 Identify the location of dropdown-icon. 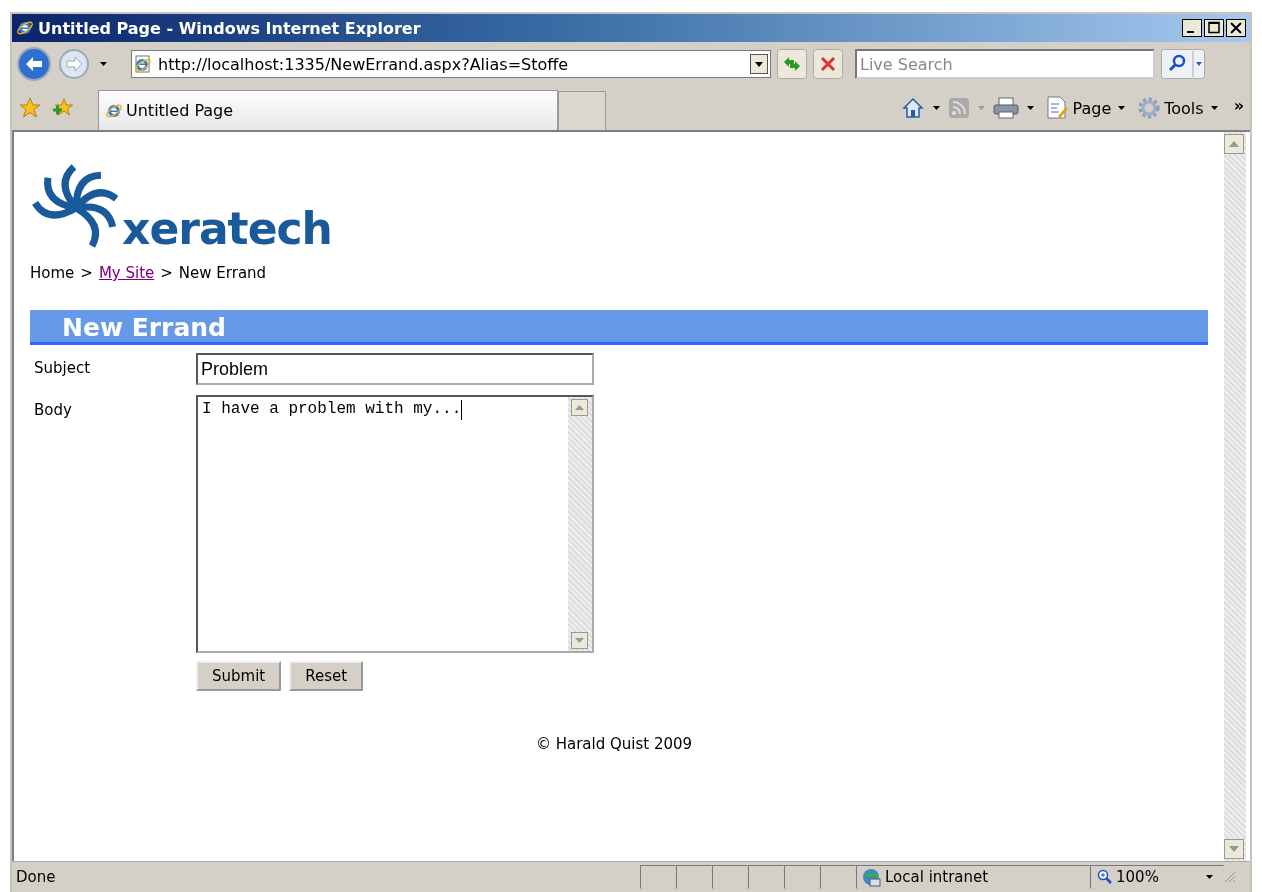
(759, 64).